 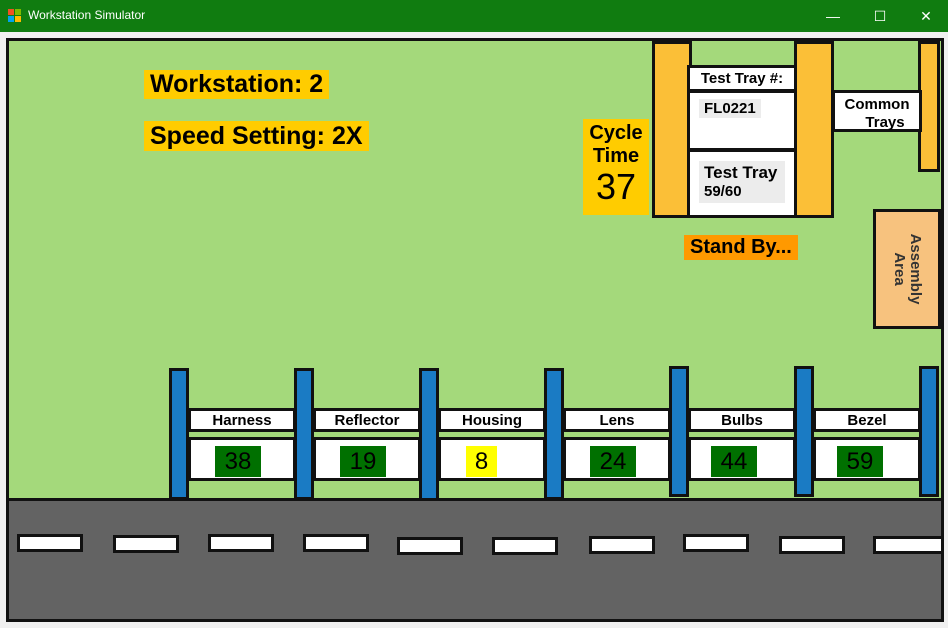 I want to click on title-bar: Workstation Simulator — ☐ ✕, so click(x=474, y=16).